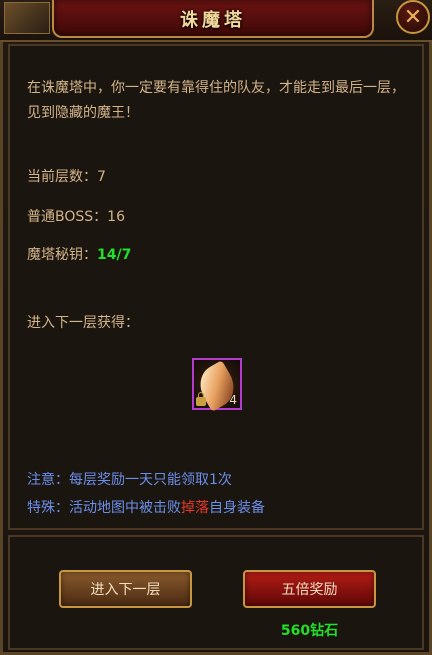 The image size is (432, 655). What do you see at coordinates (125, 589) in the screenshot?
I see `next-floor-button: 进入下一层` at bounding box center [125, 589].